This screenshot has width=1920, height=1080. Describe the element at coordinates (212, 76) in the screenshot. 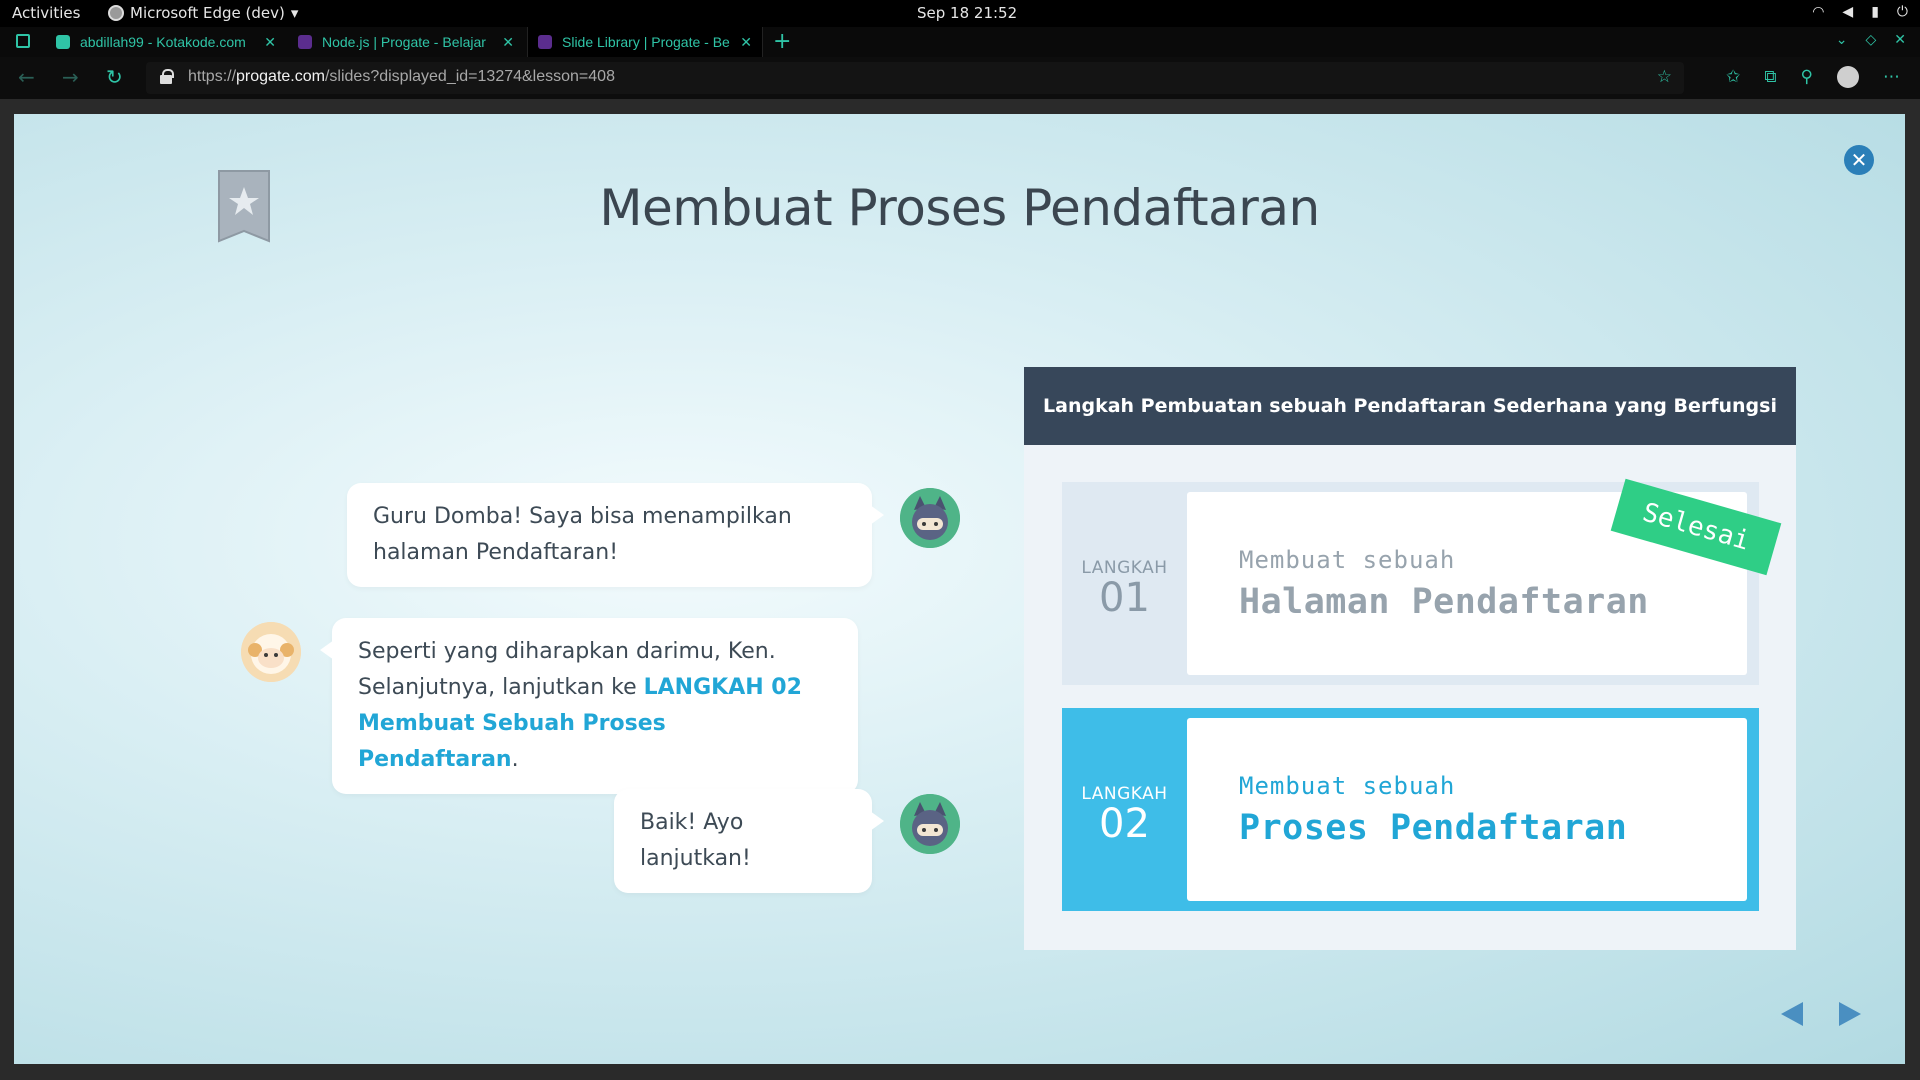

I see `url-scheme: https://` at that location.